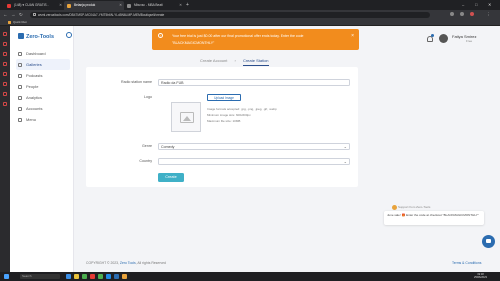 The width and height of the screenshot is (500, 281). I want to click on forward-icon: →, so click(13, 14).